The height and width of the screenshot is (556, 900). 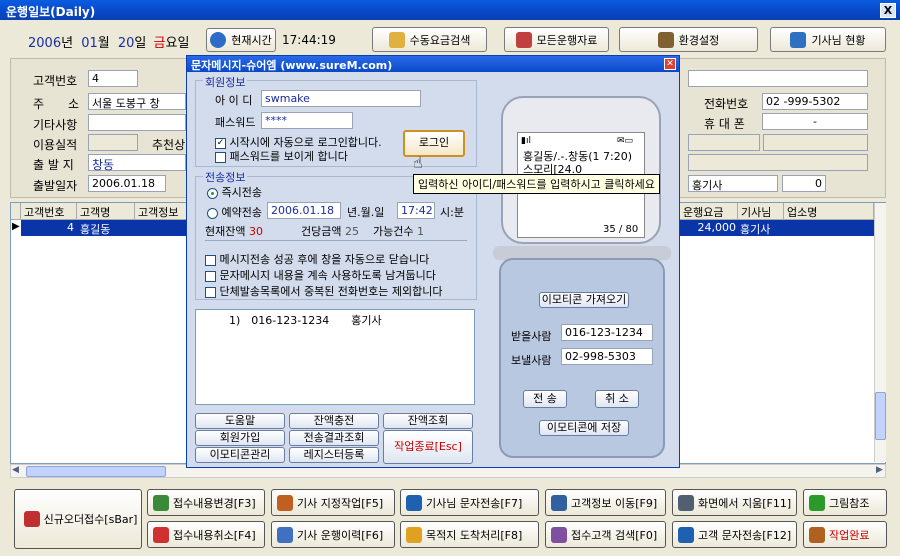 What do you see at coordinates (688, 39) in the screenshot?
I see `settings-button: 환경설정` at bounding box center [688, 39].